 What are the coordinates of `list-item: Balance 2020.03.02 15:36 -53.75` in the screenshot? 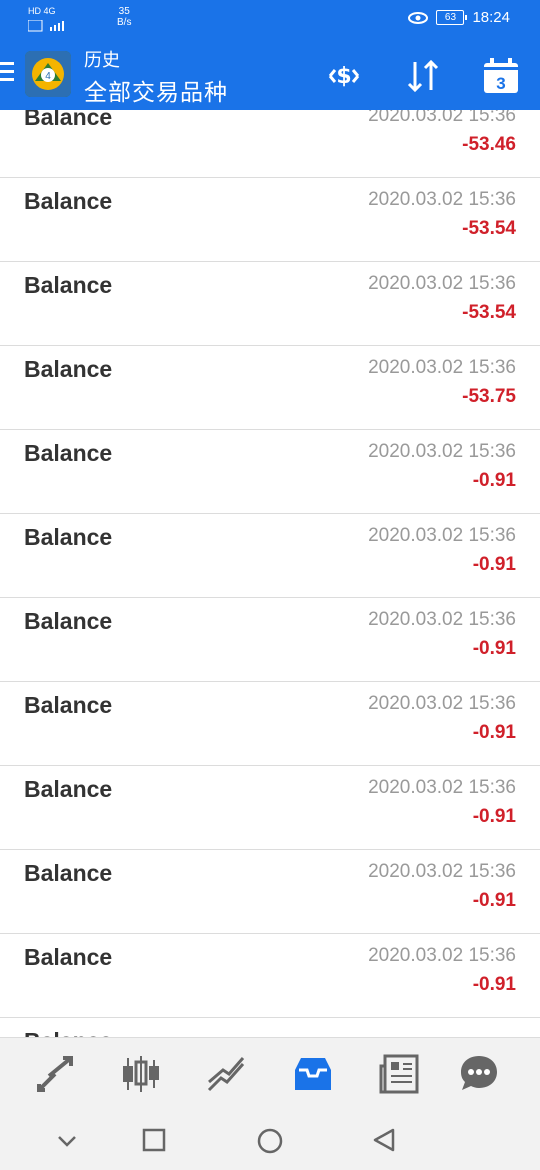 It's located at (270, 388).